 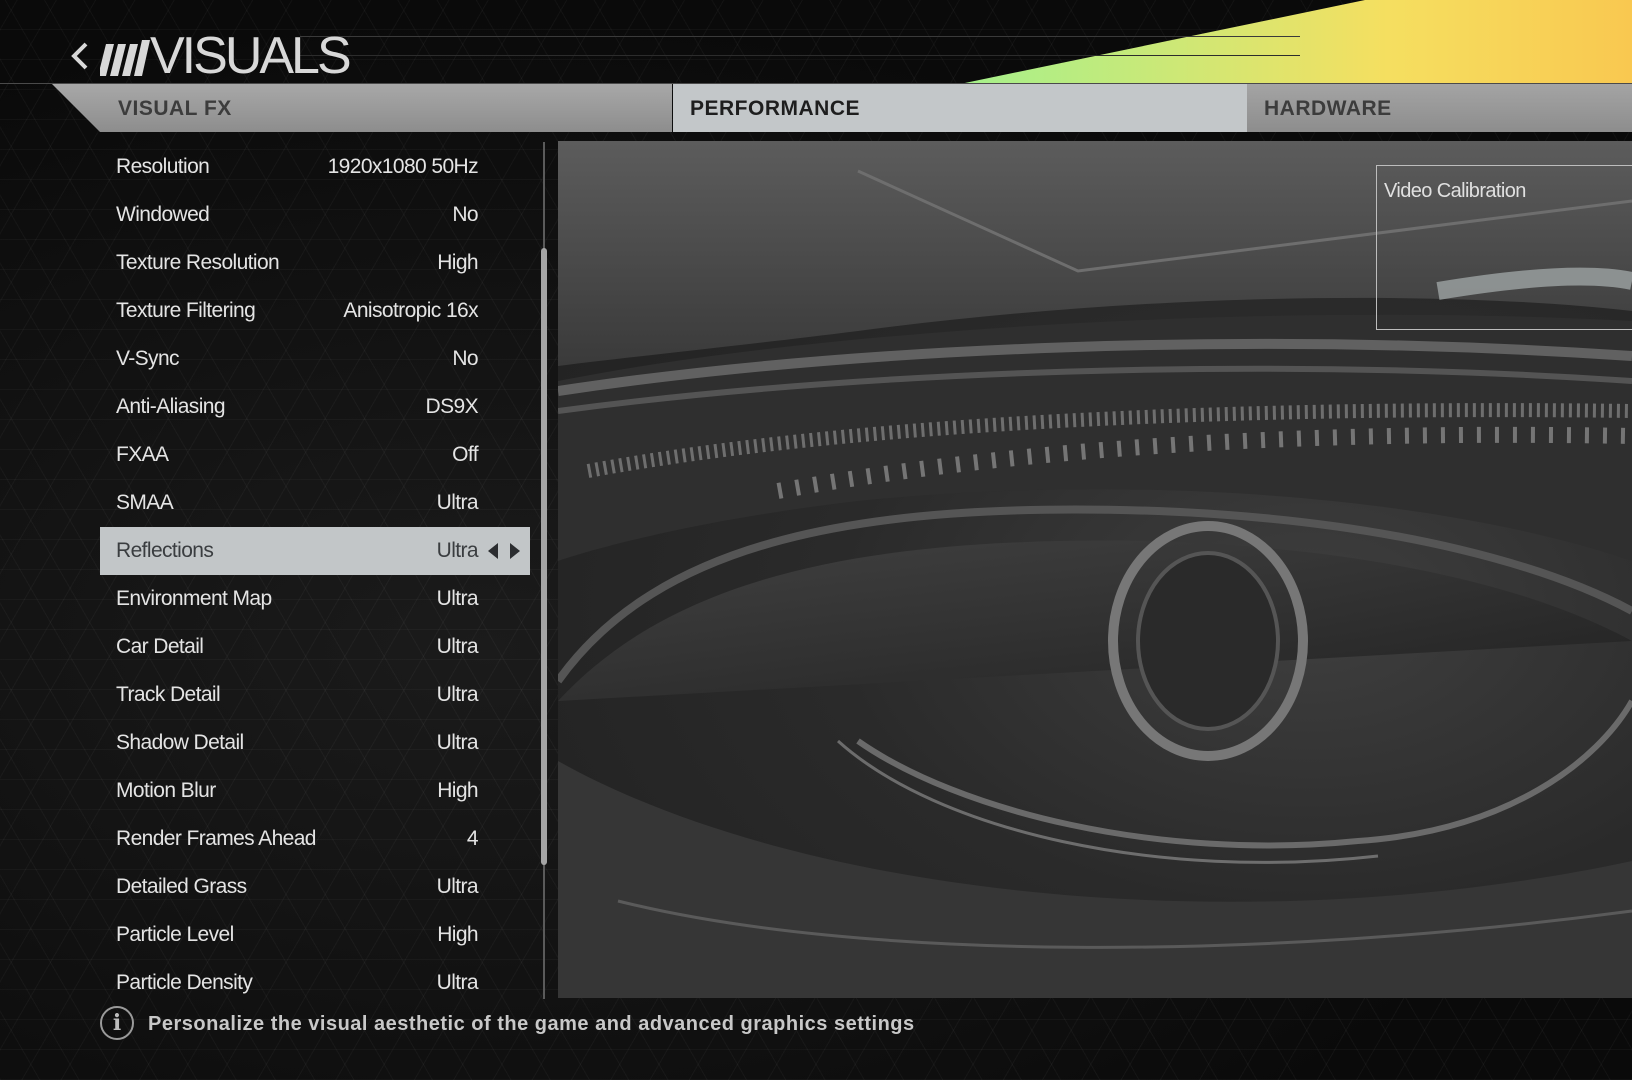 What do you see at coordinates (315, 791) in the screenshot?
I see `setting-motion-blur: Motion Blur High` at bounding box center [315, 791].